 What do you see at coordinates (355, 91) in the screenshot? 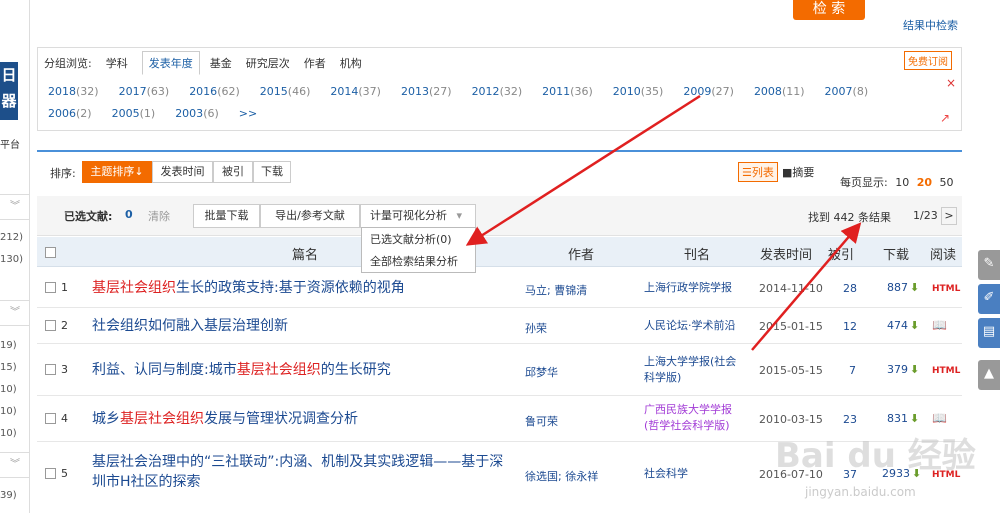
I see `year-link: 2014(37)` at bounding box center [355, 91].